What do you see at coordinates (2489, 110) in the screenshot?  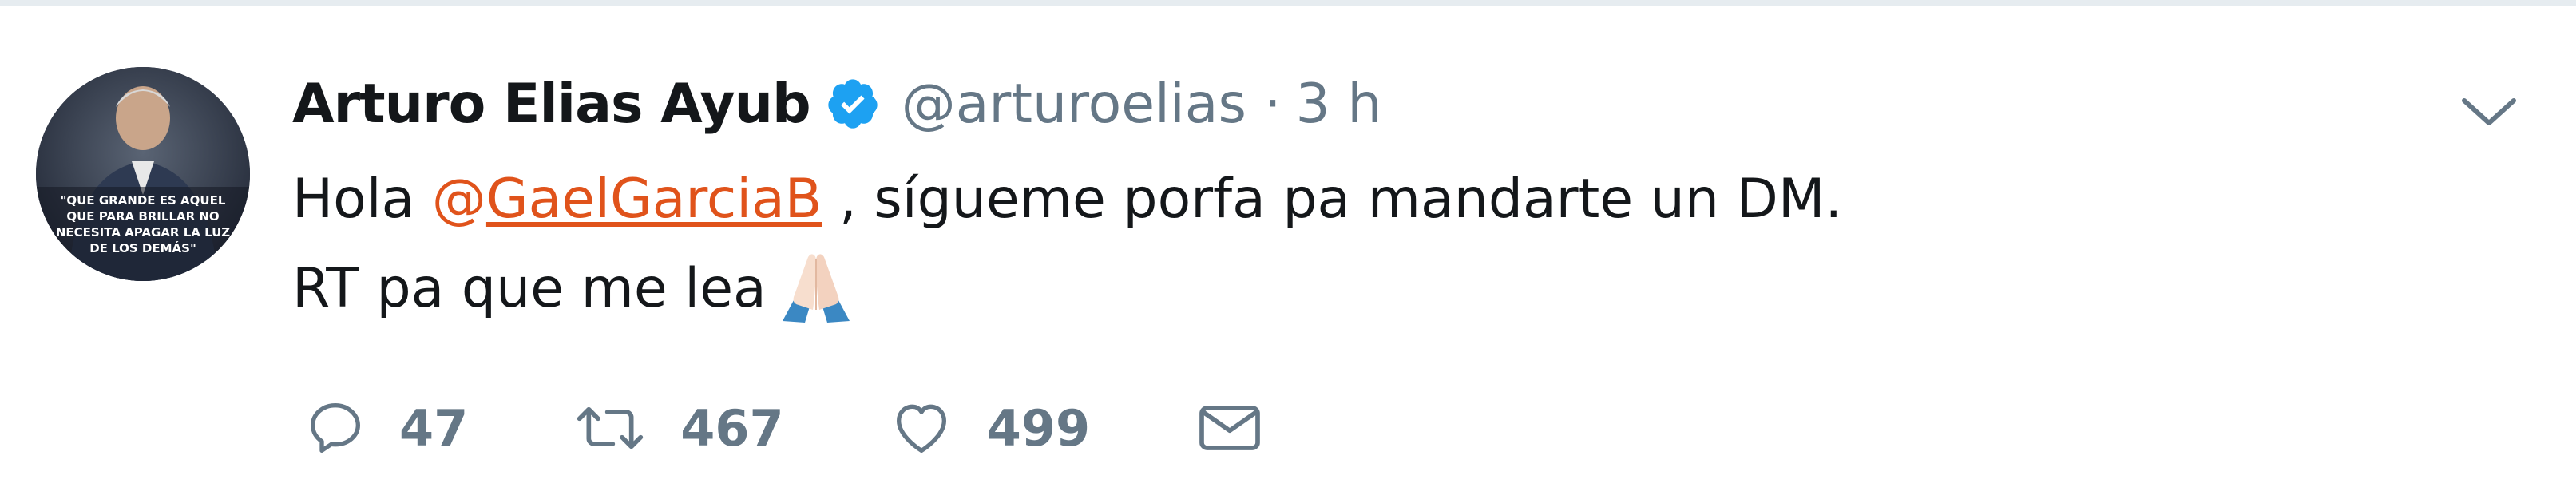 I see `chevron-down-icon` at bounding box center [2489, 110].